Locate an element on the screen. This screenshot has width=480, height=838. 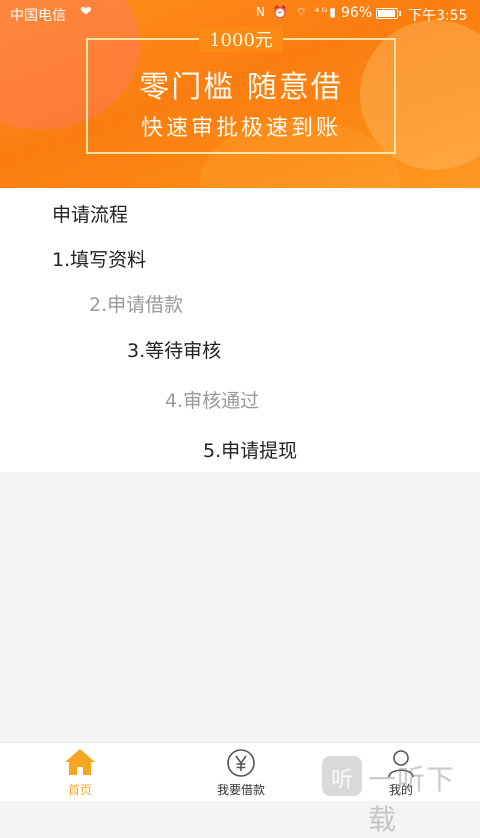
nav-borrow: 我要借款 is located at coordinates (241, 772).